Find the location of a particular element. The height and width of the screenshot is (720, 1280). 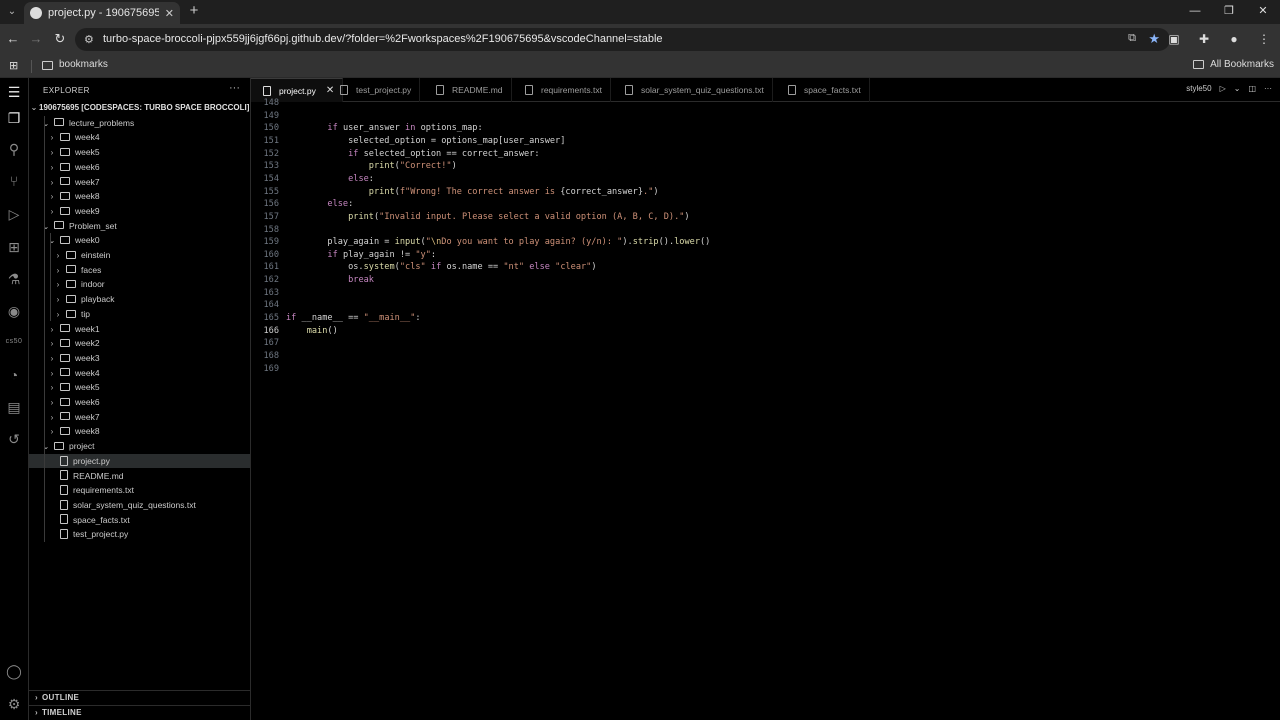

timeline-section: › TIMELINE is located at coordinates (139, 712).